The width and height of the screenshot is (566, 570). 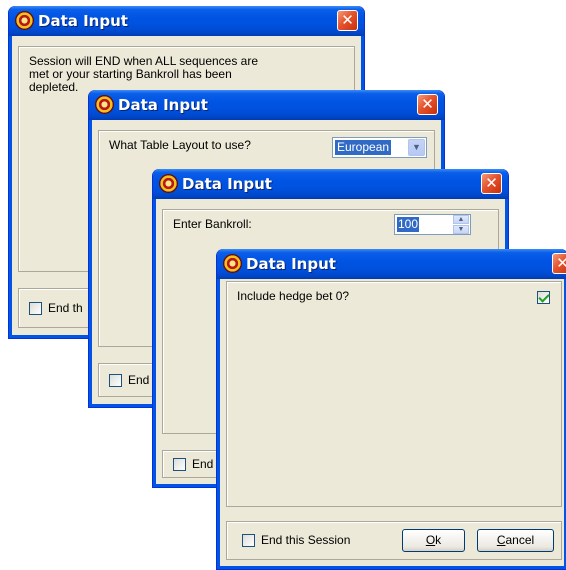 What do you see at coordinates (416, 147) in the screenshot?
I see `chevron-down-icon: ▼` at bounding box center [416, 147].